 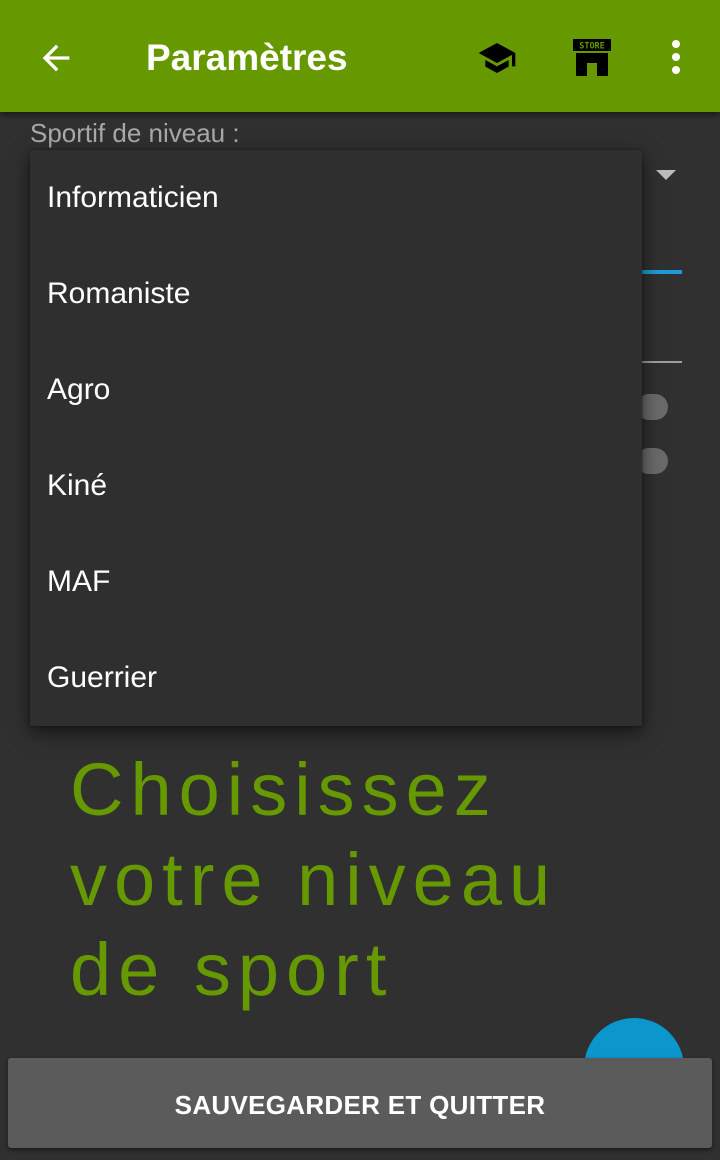 I want to click on promo-line-3: de sport, so click(x=232, y=969).